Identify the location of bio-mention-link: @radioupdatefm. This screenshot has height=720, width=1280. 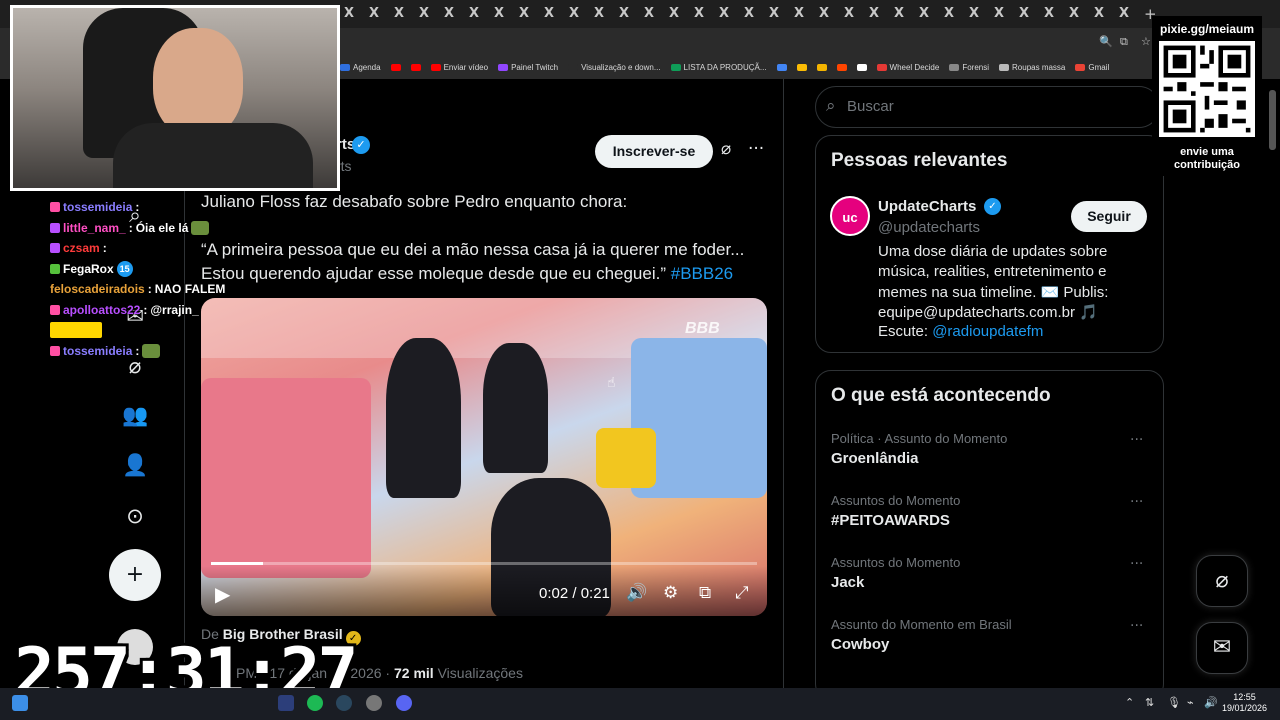
(987, 331).